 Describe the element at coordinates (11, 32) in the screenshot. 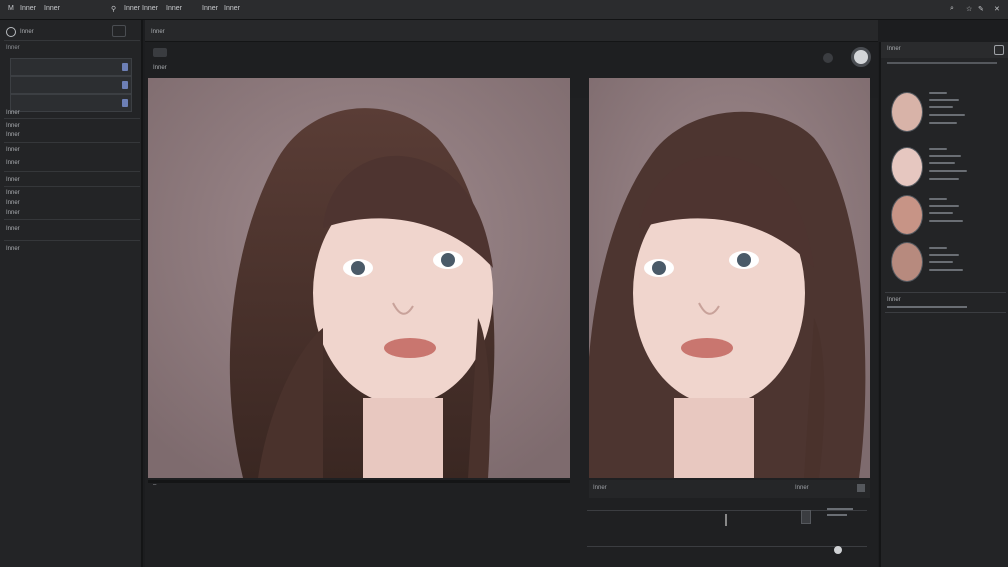

I see `app-logo-icon` at that location.